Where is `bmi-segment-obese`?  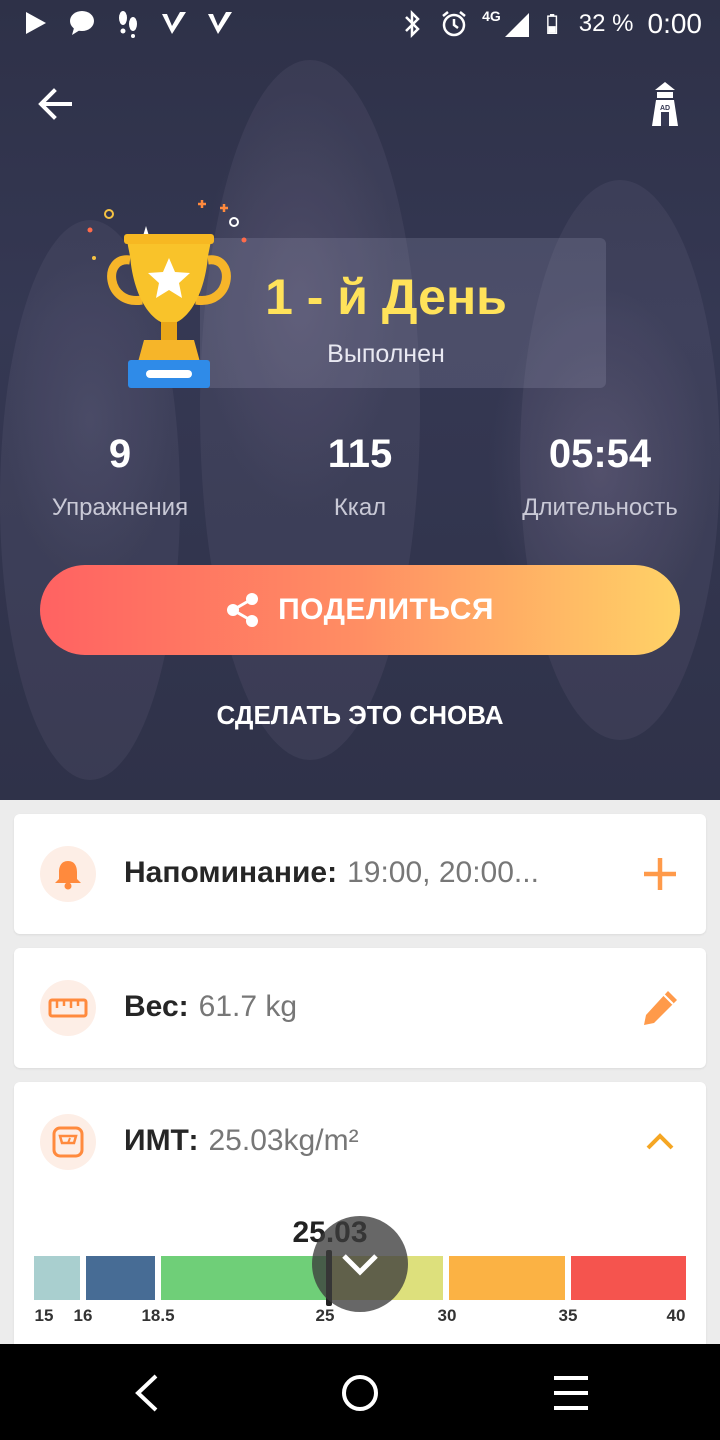
bmi-segment-obese is located at coordinates (507, 1278).